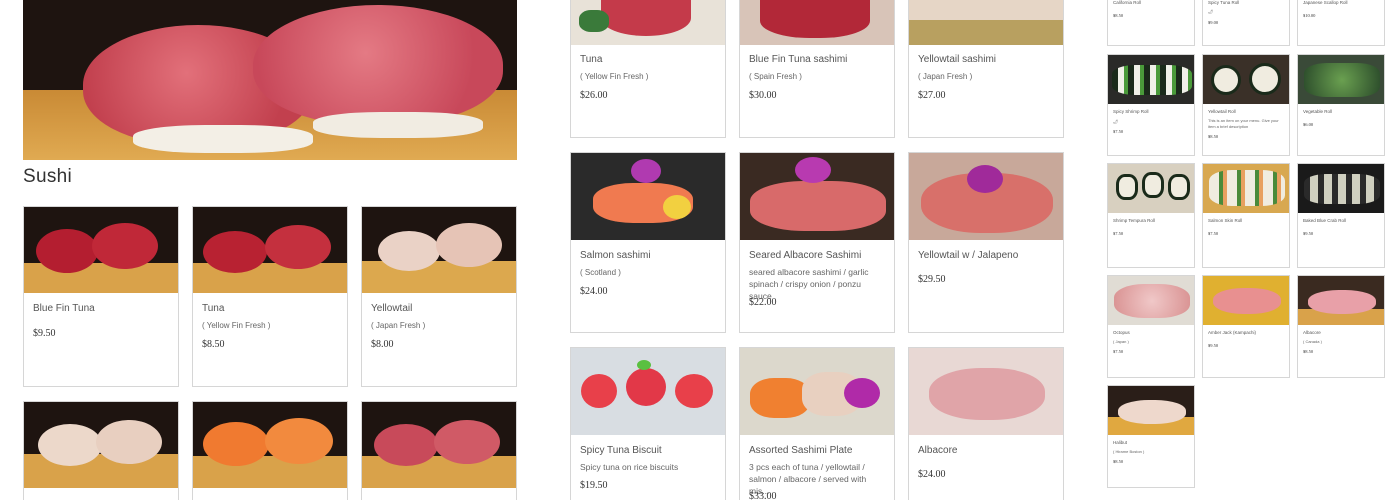 The height and width of the screenshot is (500, 1400). I want to click on item-name: Salmon sashimi, so click(615, 255).